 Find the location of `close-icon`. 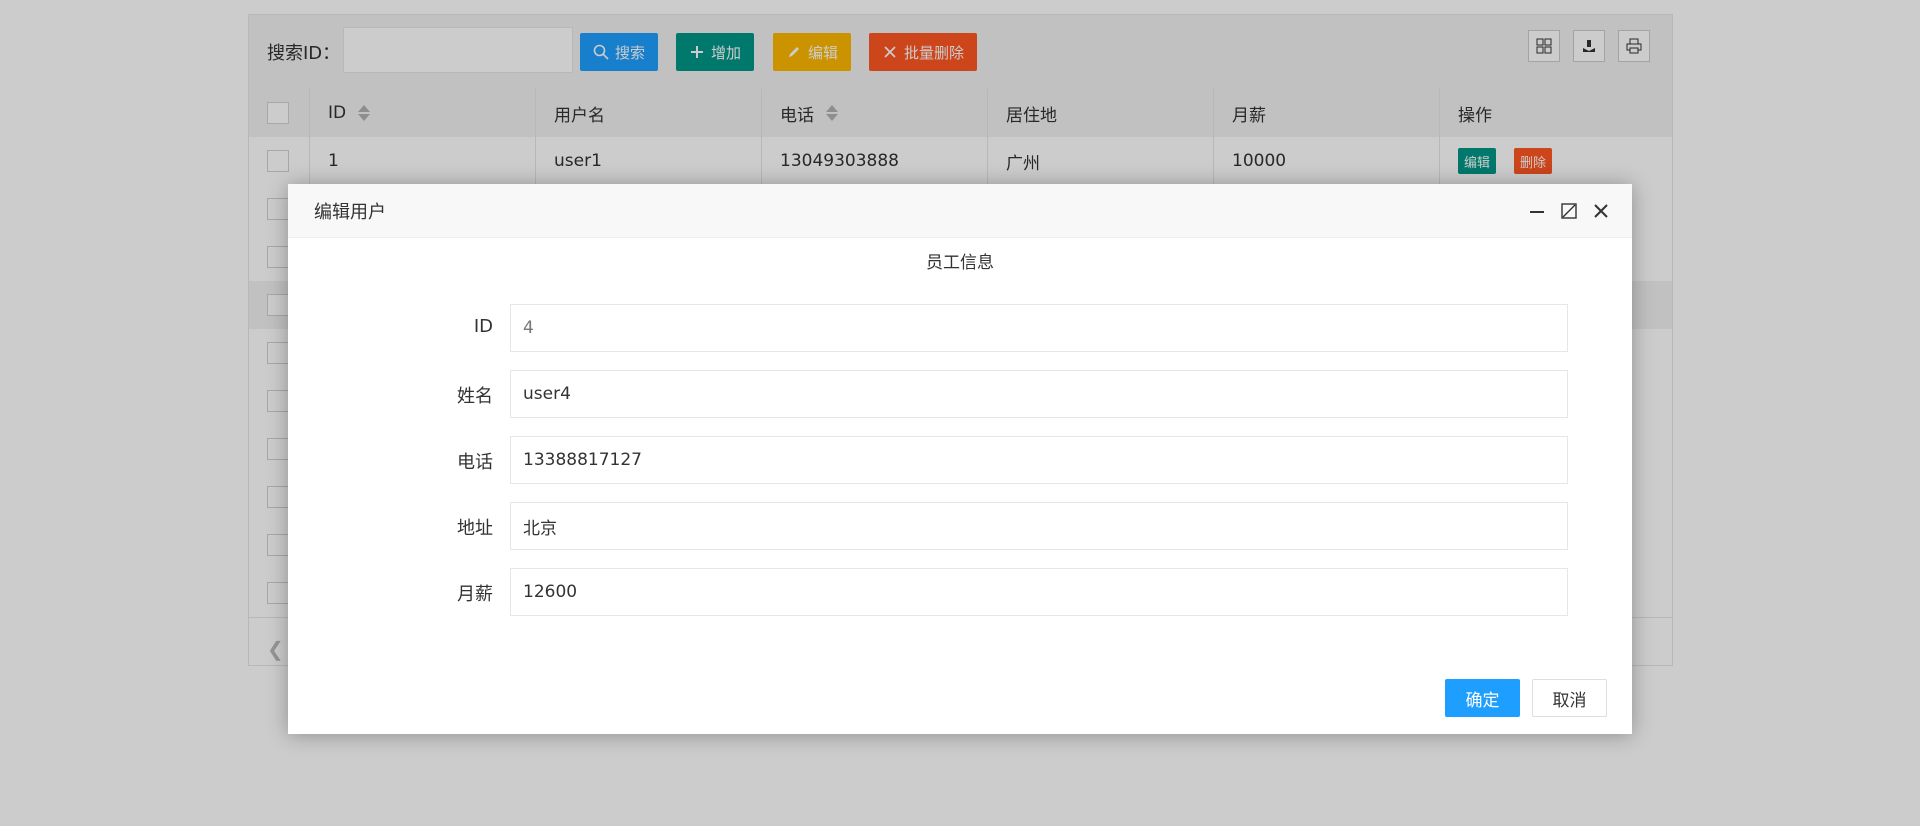

close-icon is located at coordinates (1601, 211).